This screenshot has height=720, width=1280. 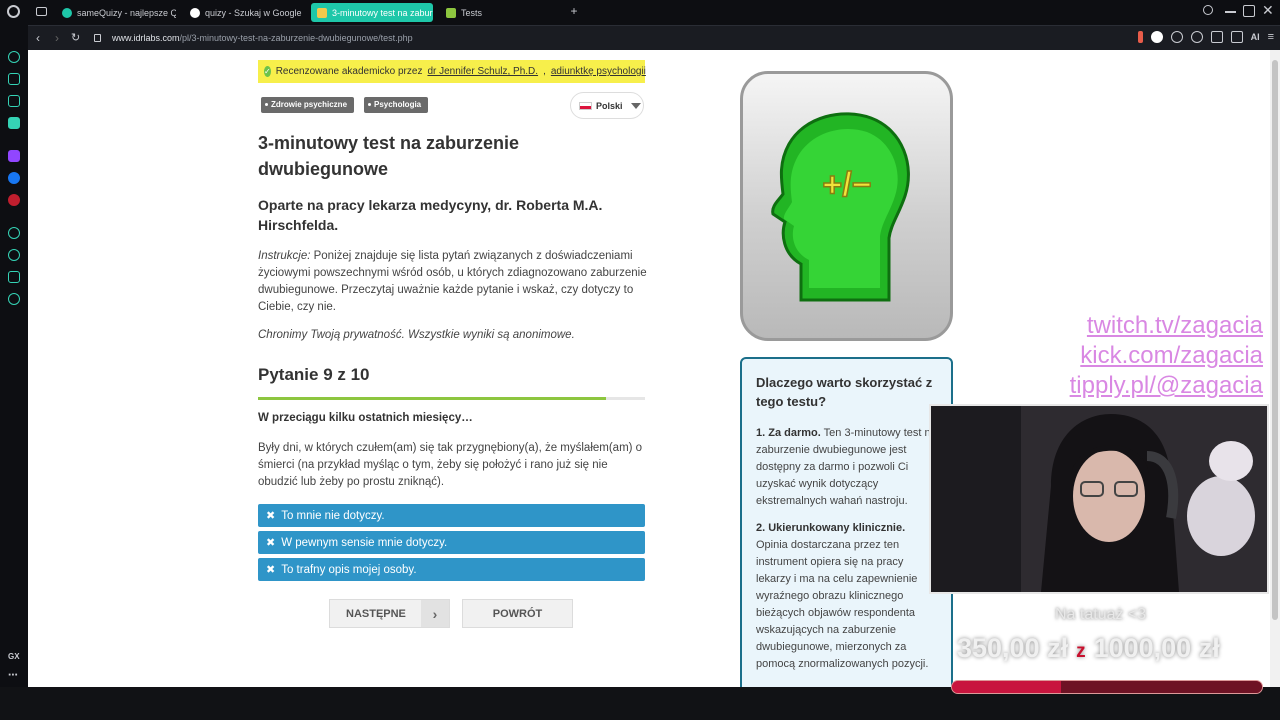 I want to click on history-icon, so click(x=14, y=255).